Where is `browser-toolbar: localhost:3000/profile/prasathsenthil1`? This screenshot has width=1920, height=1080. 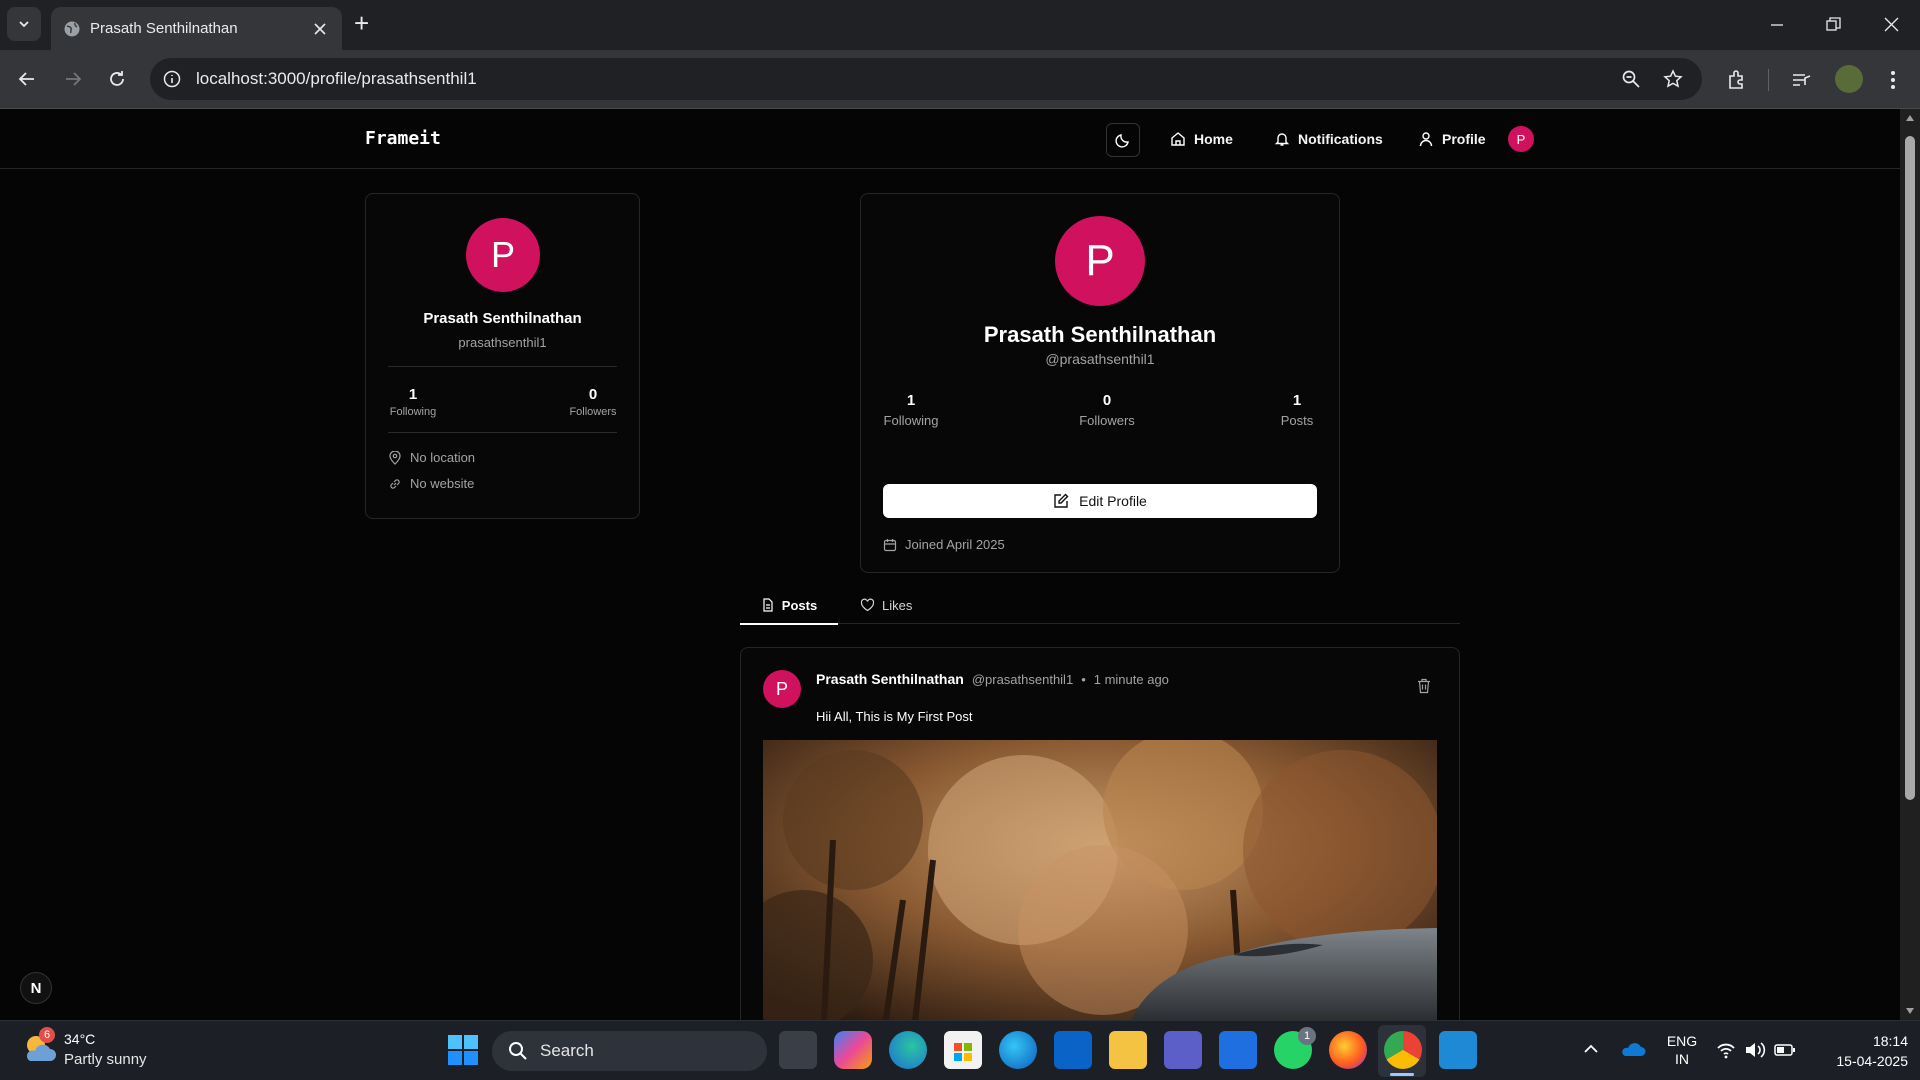 browser-toolbar: localhost:3000/profile/prasathsenthil1 is located at coordinates (960, 79).